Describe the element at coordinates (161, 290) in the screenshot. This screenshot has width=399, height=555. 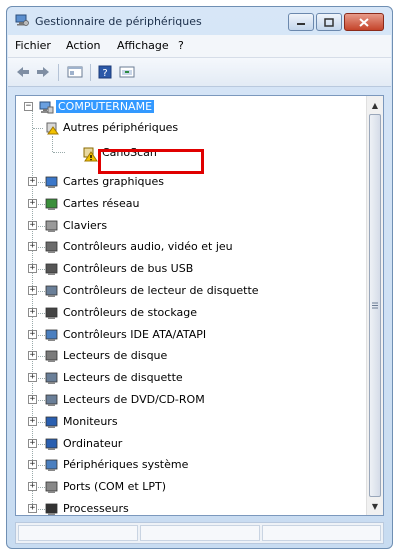
I see `tree-item-label: Contrôleurs de lecteur de disquette` at that location.